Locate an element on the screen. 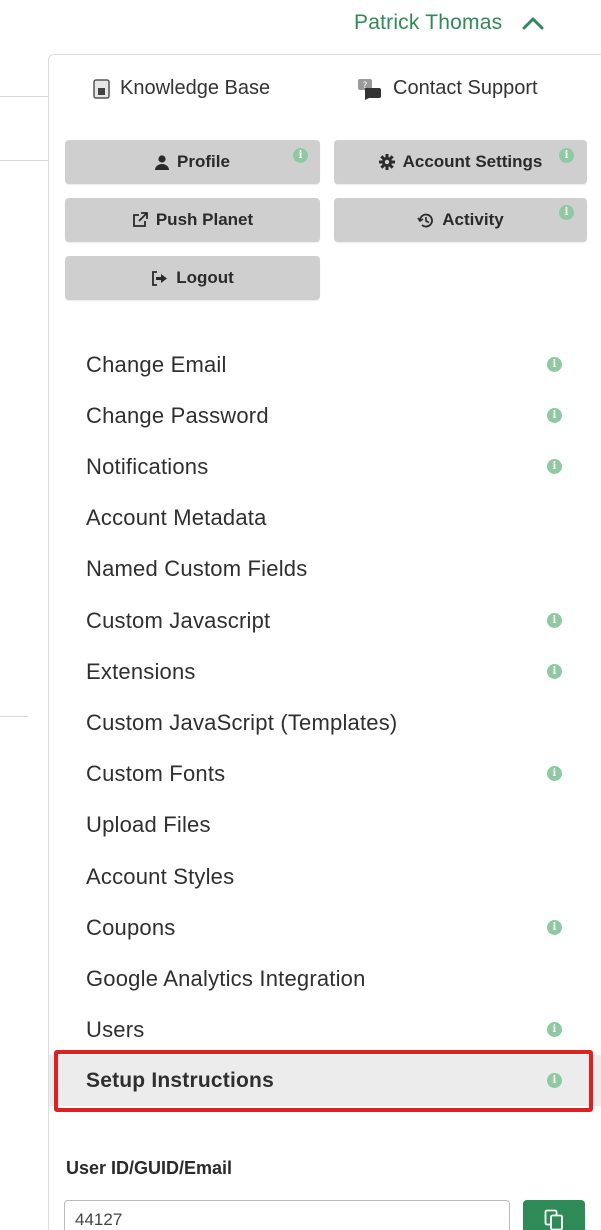 This screenshot has width=601, height=1230. contact-support-link: ? Contact Support is located at coordinates (447, 88).